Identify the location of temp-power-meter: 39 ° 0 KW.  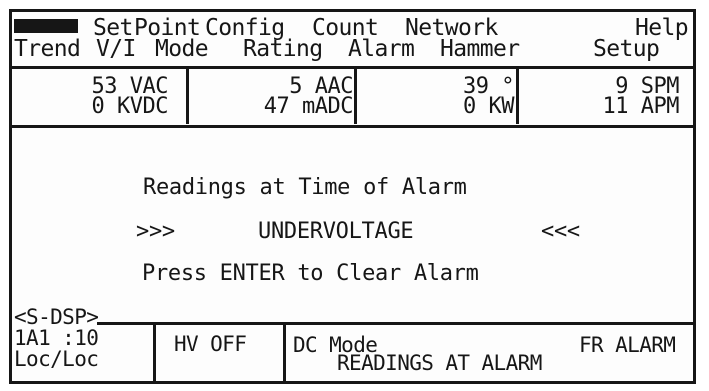
(438, 97).